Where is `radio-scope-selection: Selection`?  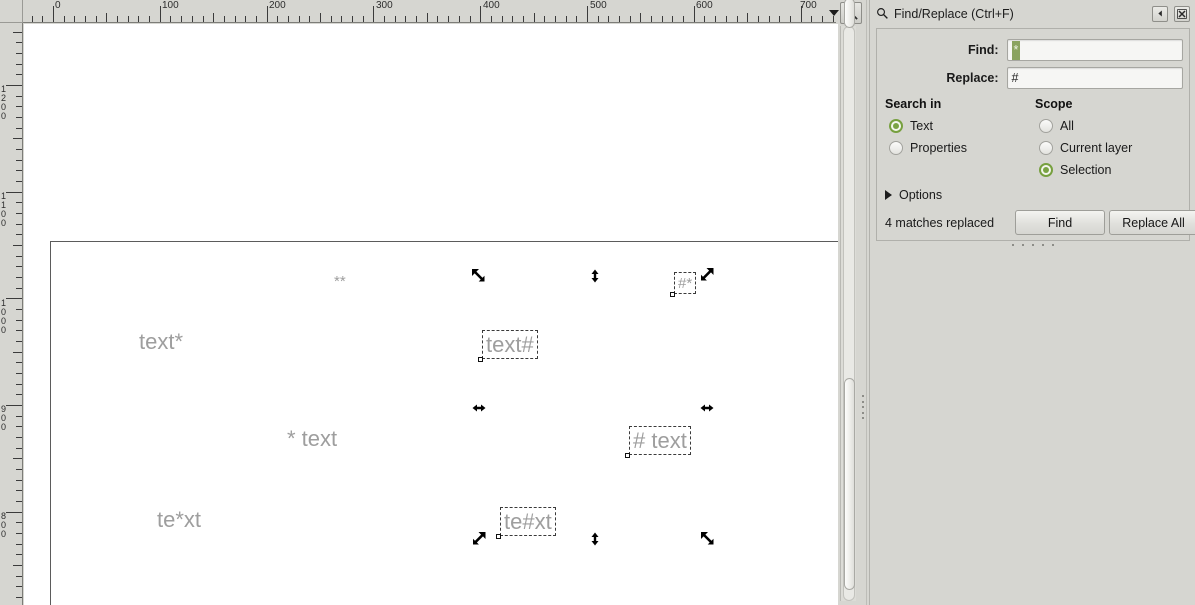 radio-scope-selection: Selection is located at coordinates (1075, 170).